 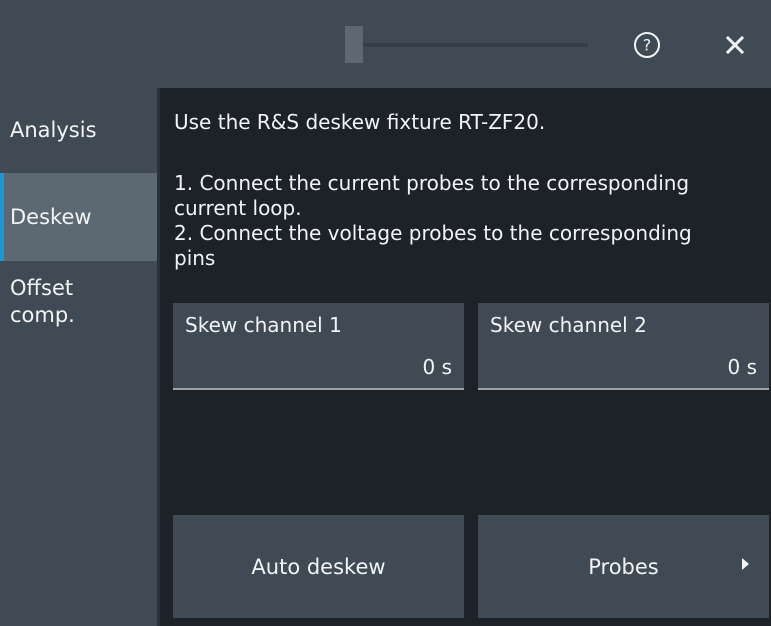 I want to click on zoom-slider-track, so click(x=468, y=45).